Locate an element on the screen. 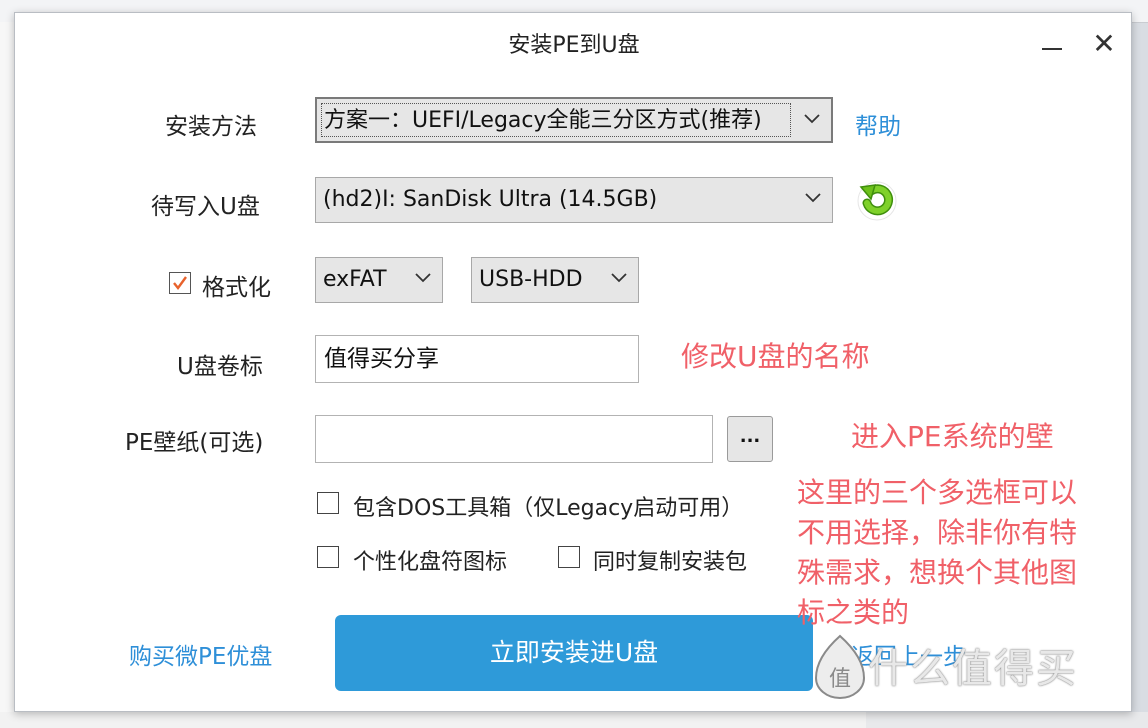  format-label: 格式化 is located at coordinates (236, 288).